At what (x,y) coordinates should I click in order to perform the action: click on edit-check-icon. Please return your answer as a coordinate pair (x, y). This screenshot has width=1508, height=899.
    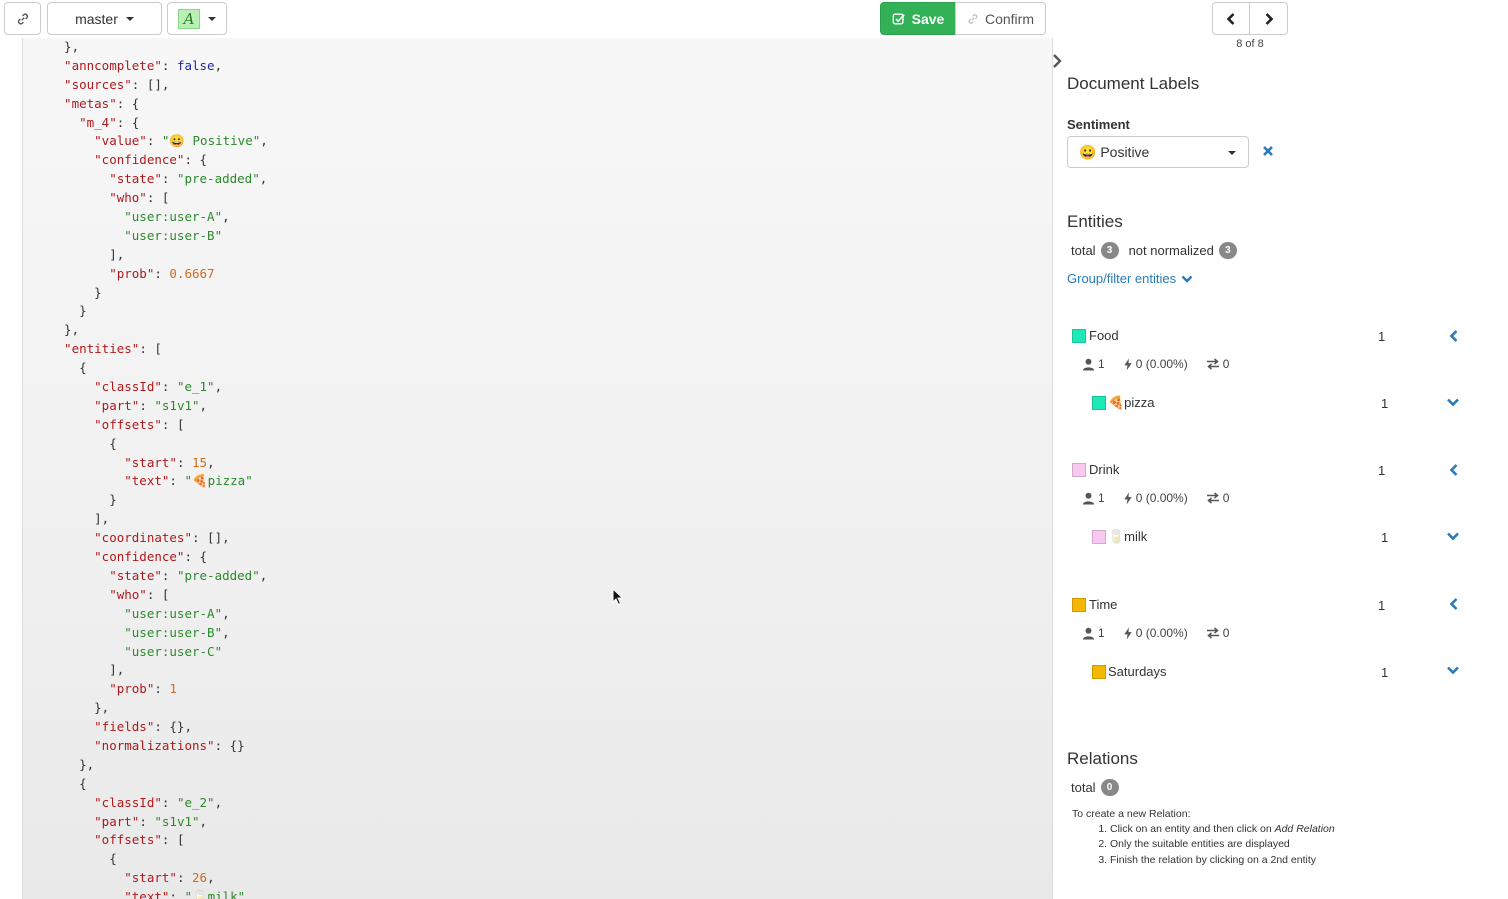
    Looking at the image, I should click on (898, 18).